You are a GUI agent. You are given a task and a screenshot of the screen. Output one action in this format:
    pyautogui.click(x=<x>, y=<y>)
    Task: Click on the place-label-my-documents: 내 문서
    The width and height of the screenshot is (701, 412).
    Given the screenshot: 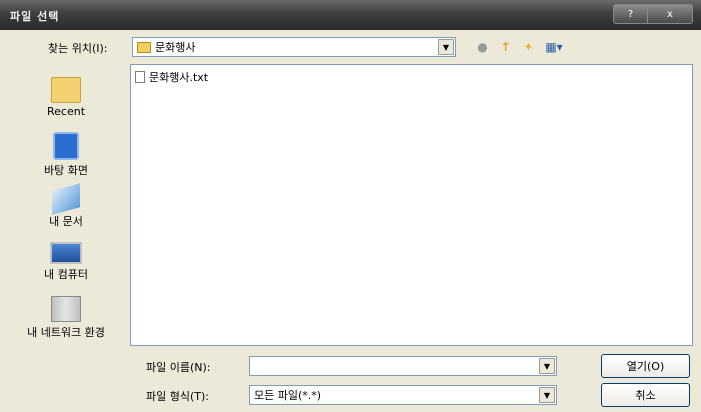 What is the action you would take?
    pyautogui.click(x=66, y=221)
    